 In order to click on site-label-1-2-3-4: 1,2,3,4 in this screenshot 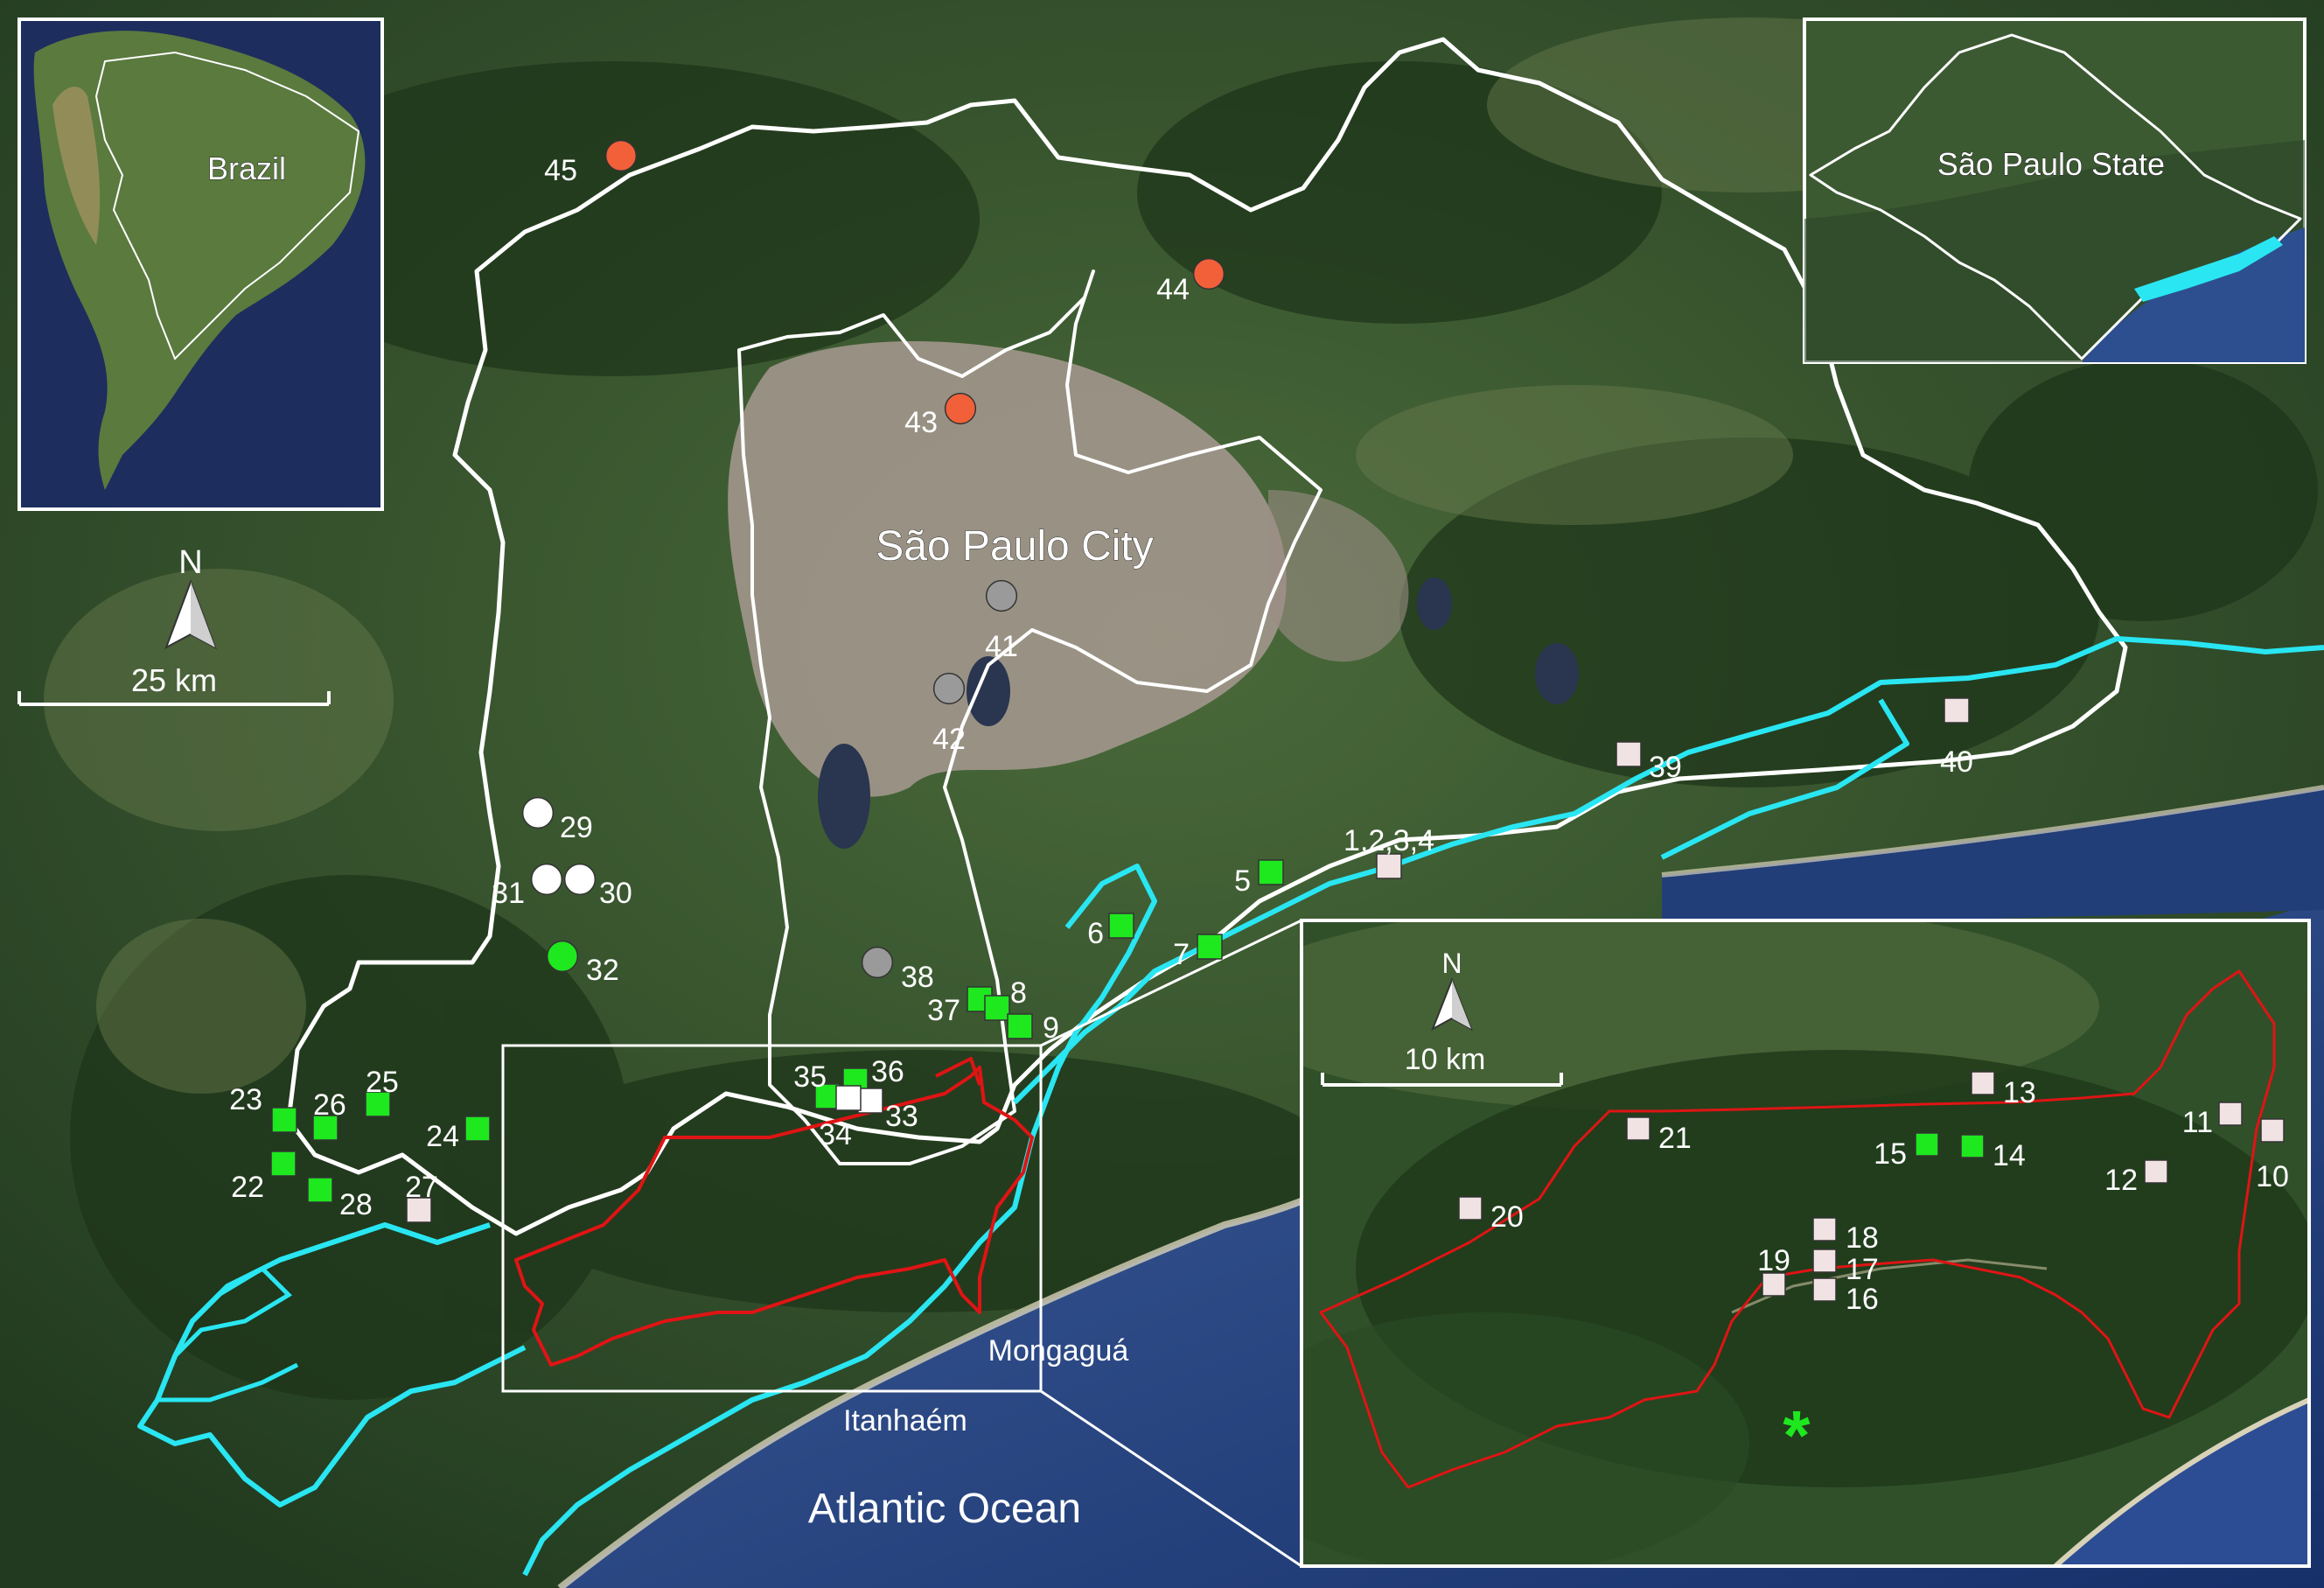, I will do `click(1388, 841)`.